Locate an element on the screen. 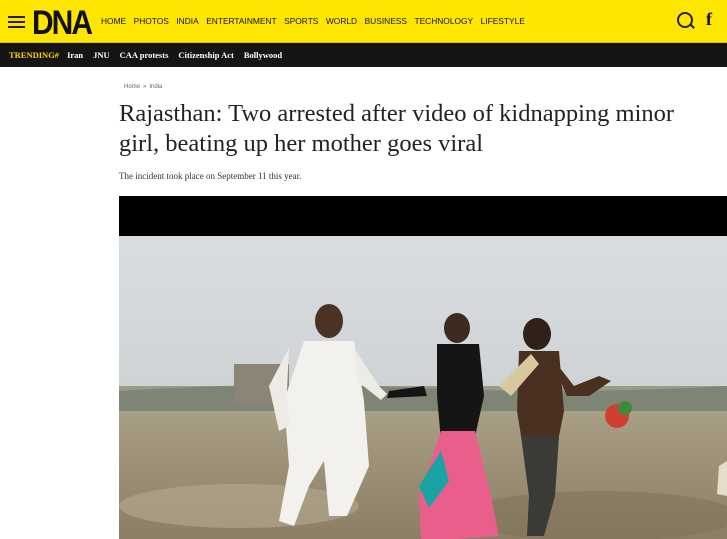 This screenshot has width=727, height=539. nav-item-world: WORLD is located at coordinates (341, 21).